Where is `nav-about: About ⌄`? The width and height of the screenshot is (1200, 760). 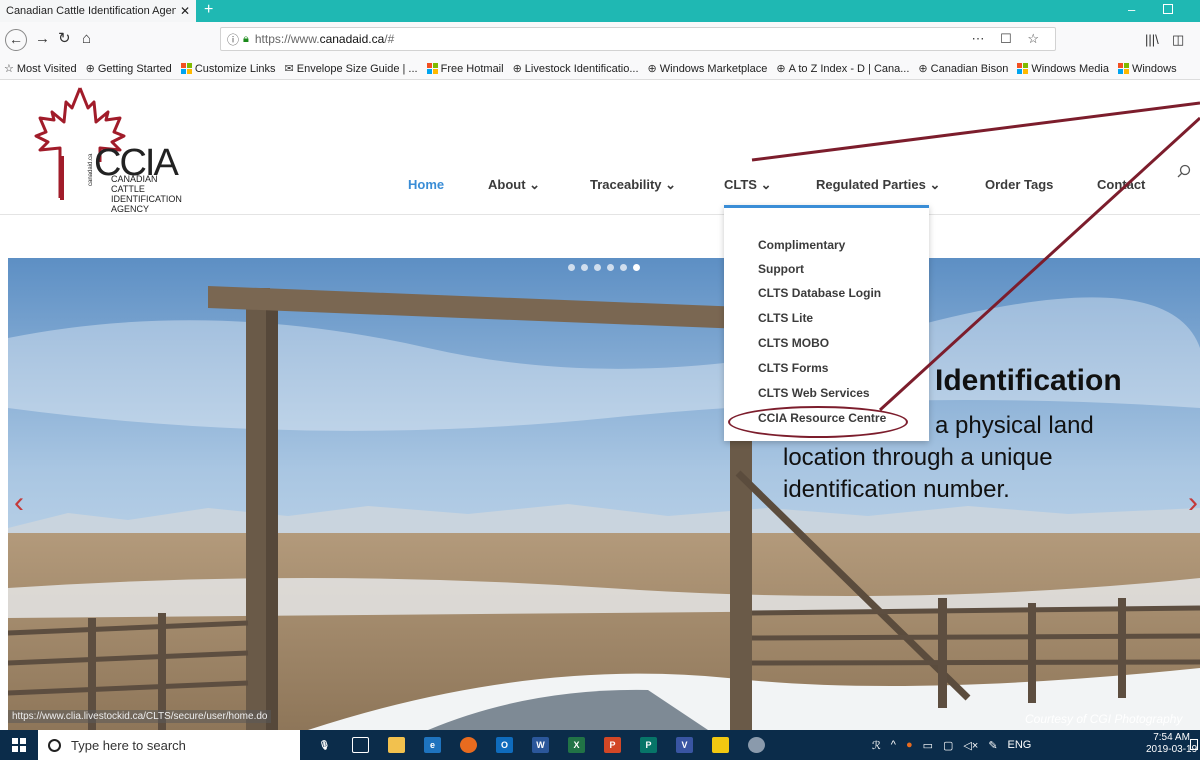 nav-about: About ⌄ is located at coordinates (514, 185).